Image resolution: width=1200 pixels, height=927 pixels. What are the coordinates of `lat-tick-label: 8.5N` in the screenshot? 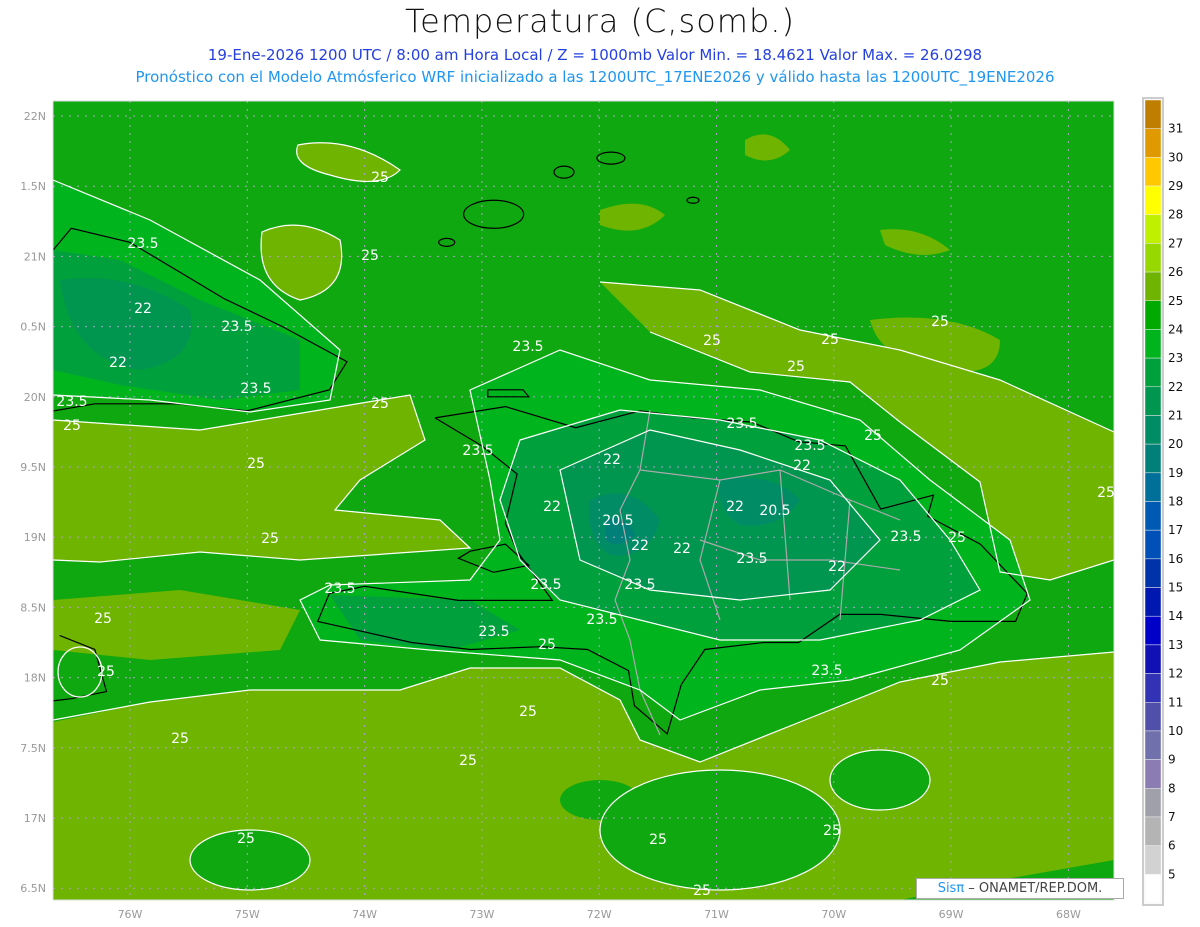 It's located at (33, 607).